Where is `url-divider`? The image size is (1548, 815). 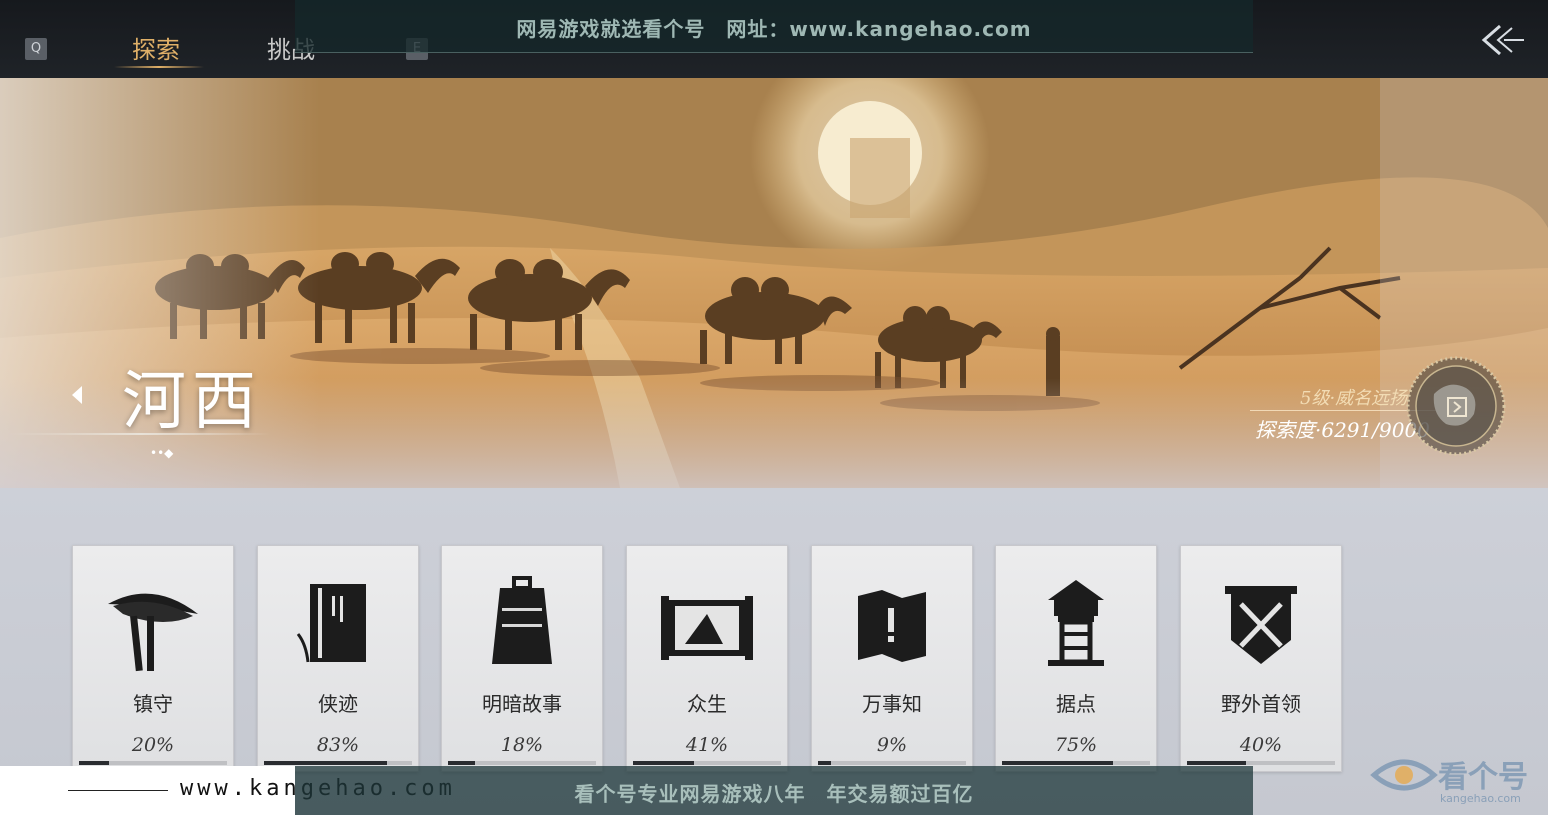 url-divider is located at coordinates (118, 790).